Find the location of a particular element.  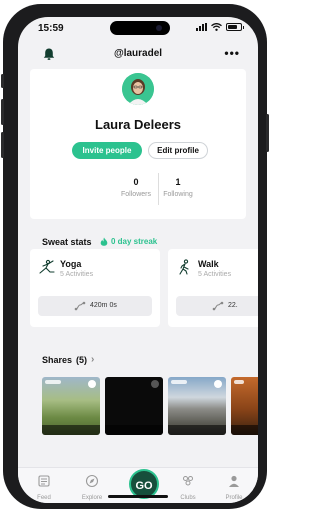

status-time: 15:59 is located at coordinates (51, 28).